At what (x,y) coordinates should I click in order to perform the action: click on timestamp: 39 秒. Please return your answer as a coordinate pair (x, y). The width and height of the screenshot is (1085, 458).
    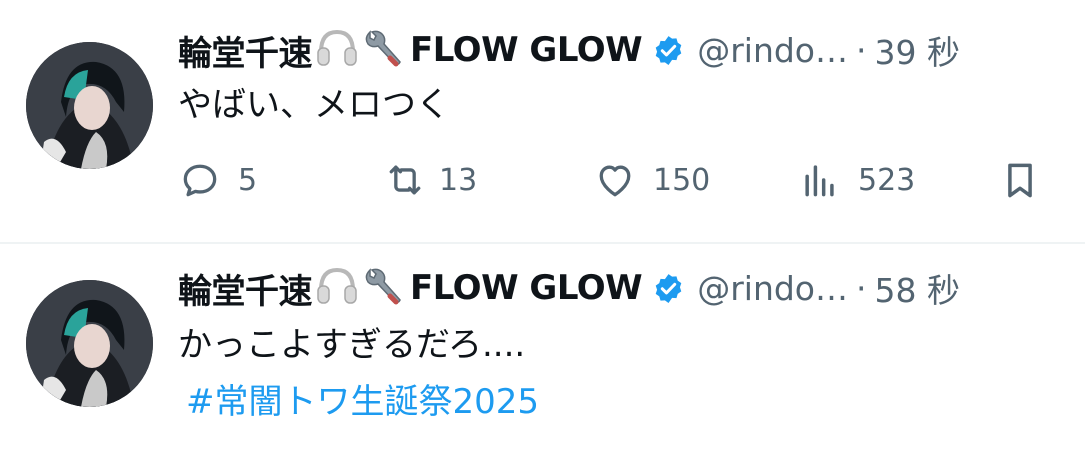
    Looking at the image, I should click on (917, 50).